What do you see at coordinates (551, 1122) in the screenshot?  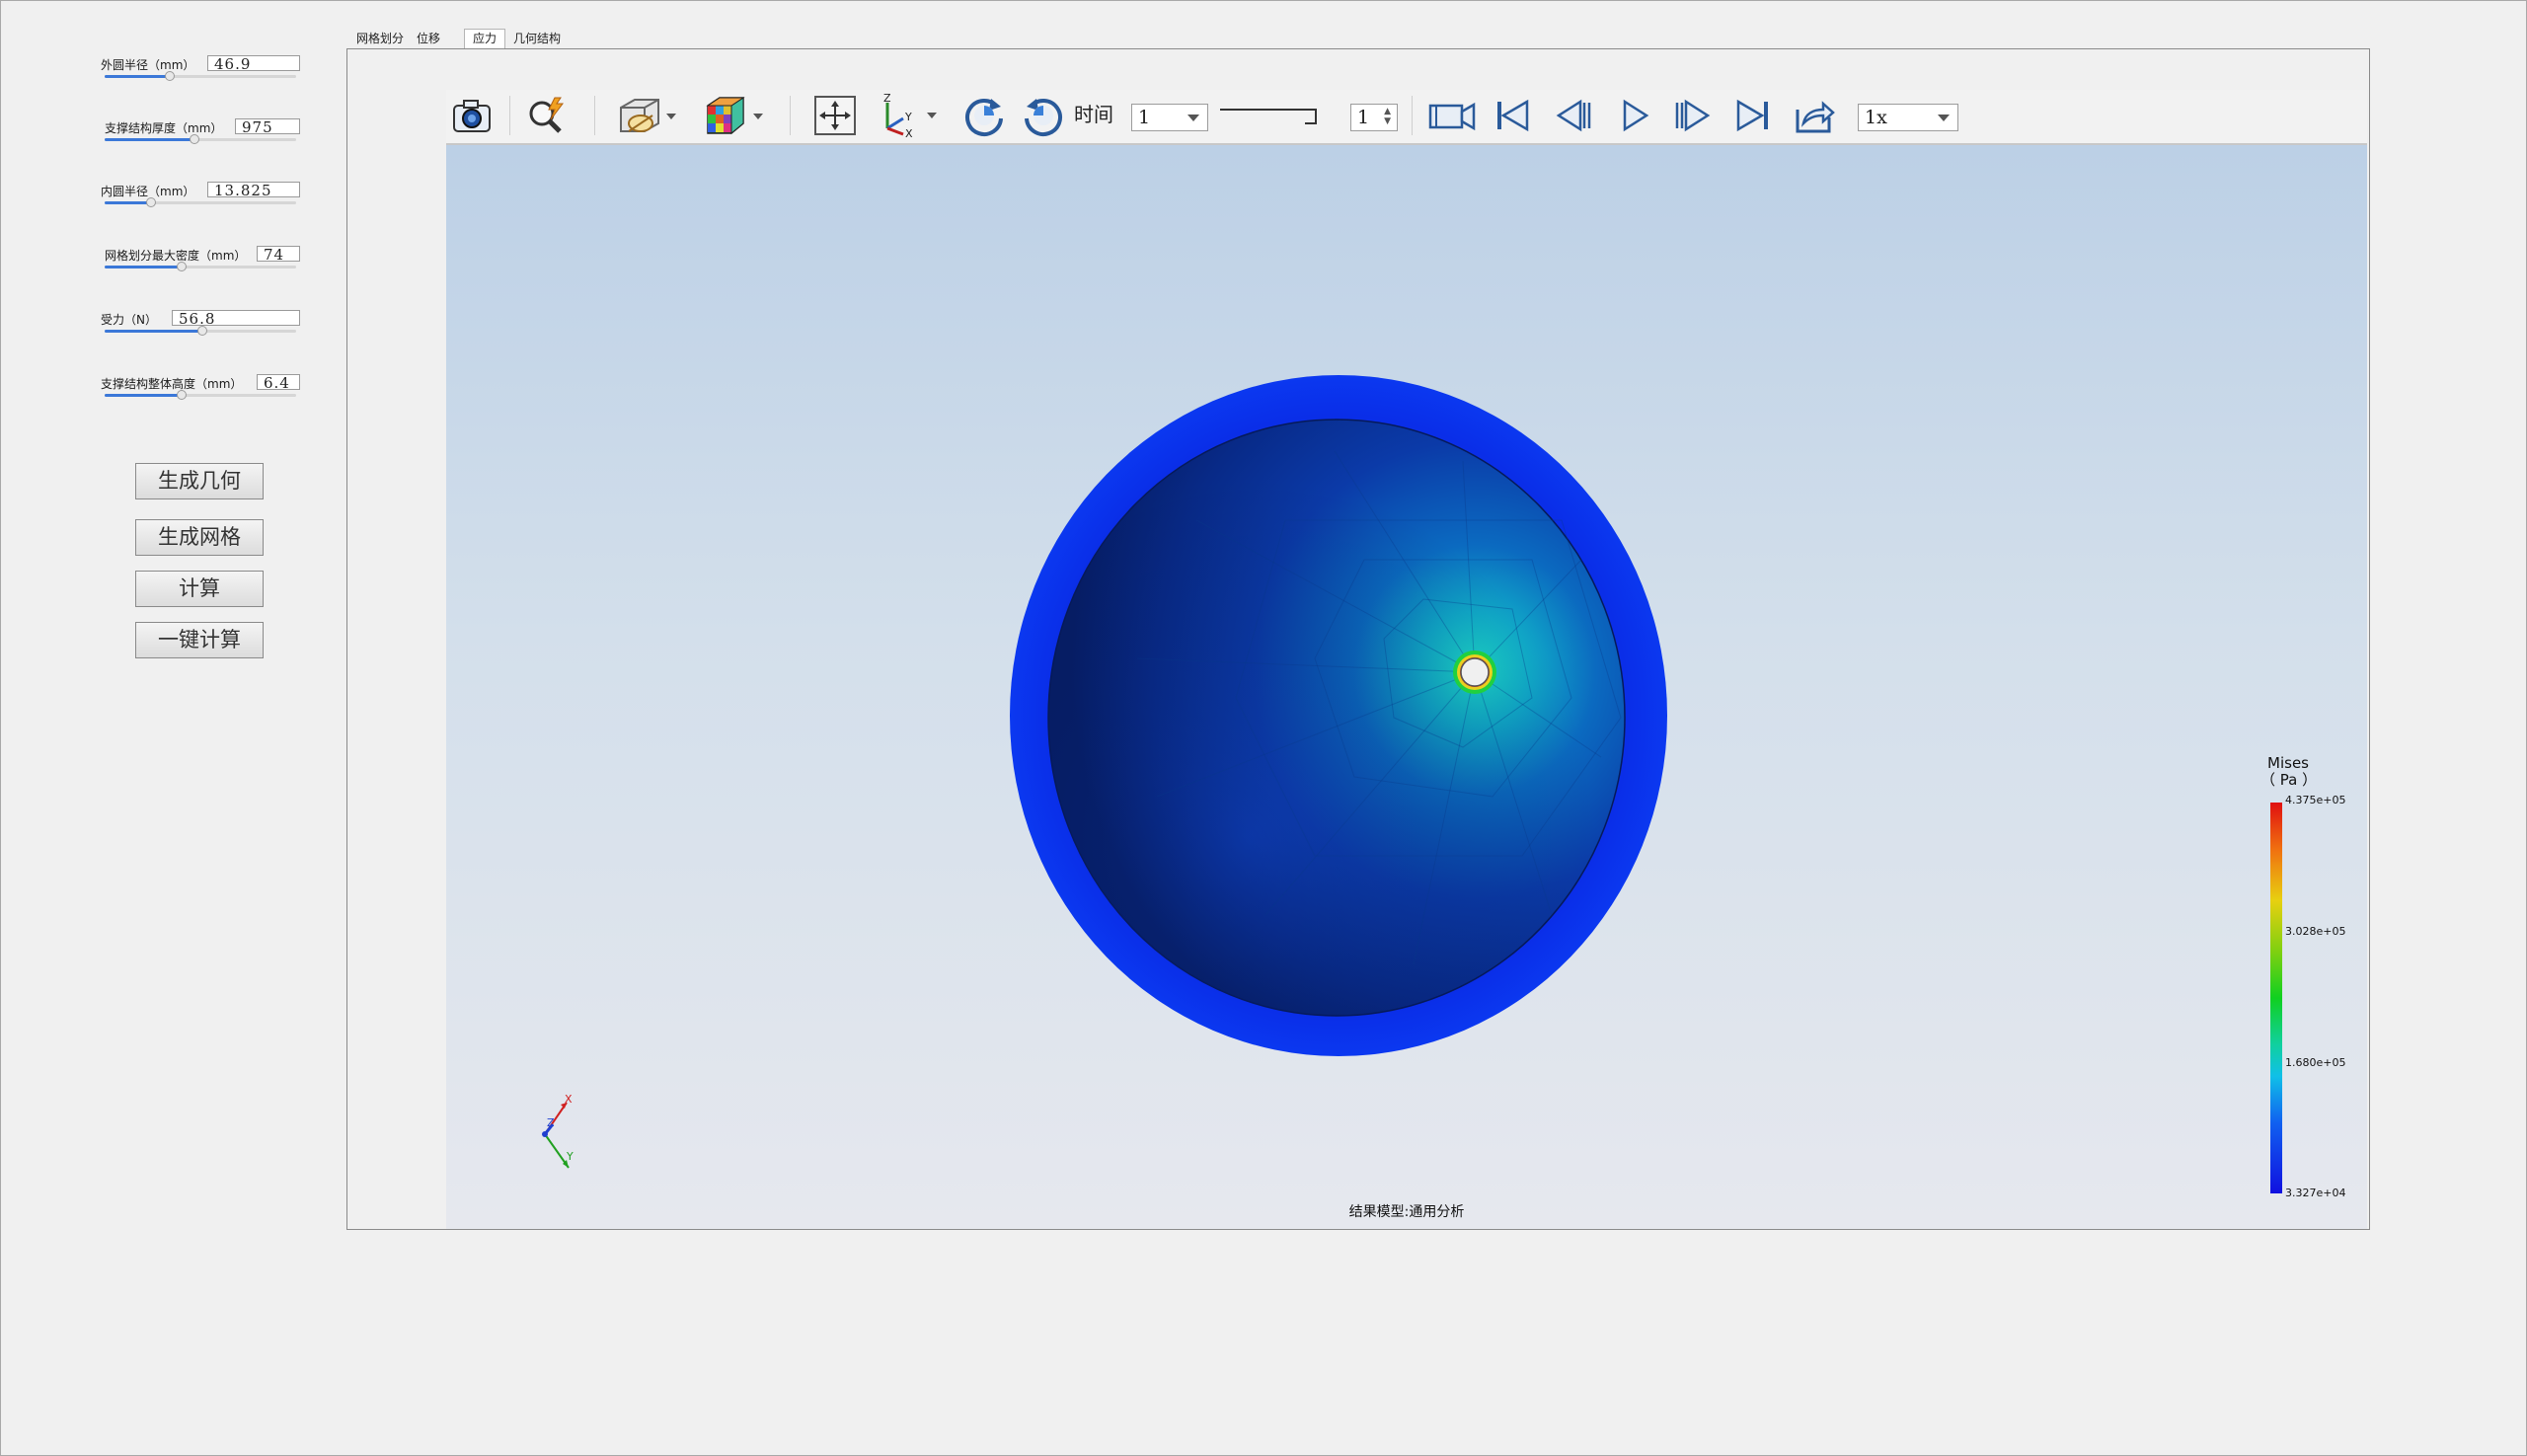 I see `triad-label-z: Z` at bounding box center [551, 1122].